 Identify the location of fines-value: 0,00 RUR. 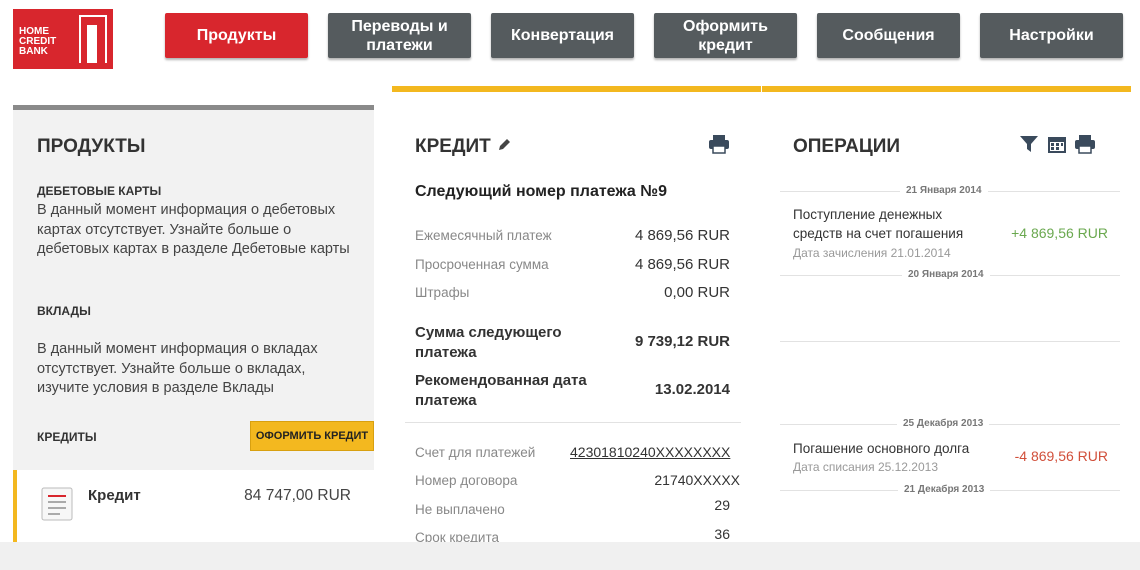
(697, 292).